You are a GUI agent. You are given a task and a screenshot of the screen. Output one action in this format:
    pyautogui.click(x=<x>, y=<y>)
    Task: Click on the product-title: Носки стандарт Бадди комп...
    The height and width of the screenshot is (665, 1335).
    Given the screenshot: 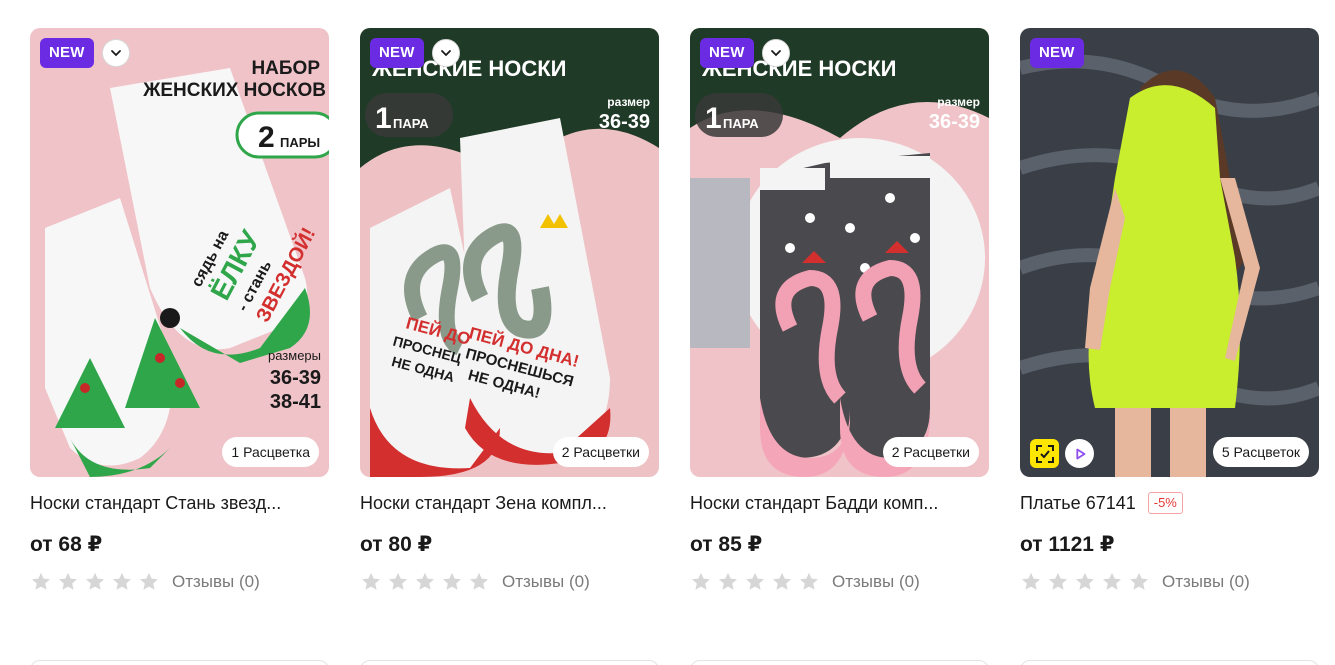 What is the action you would take?
    pyautogui.click(x=814, y=503)
    